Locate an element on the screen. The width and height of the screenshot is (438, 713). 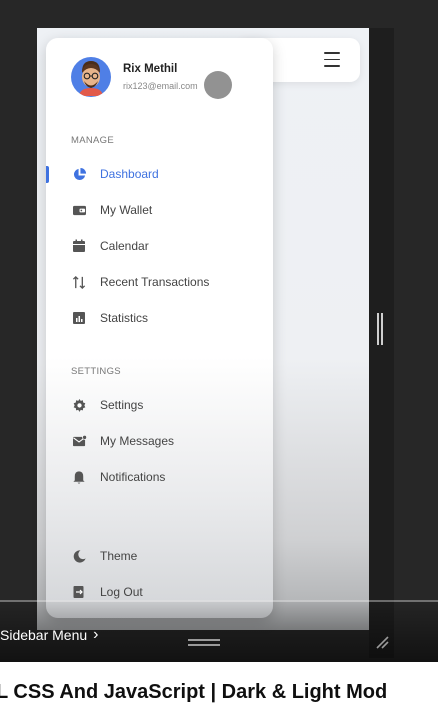
wallet-icon is located at coordinates (79, 210).